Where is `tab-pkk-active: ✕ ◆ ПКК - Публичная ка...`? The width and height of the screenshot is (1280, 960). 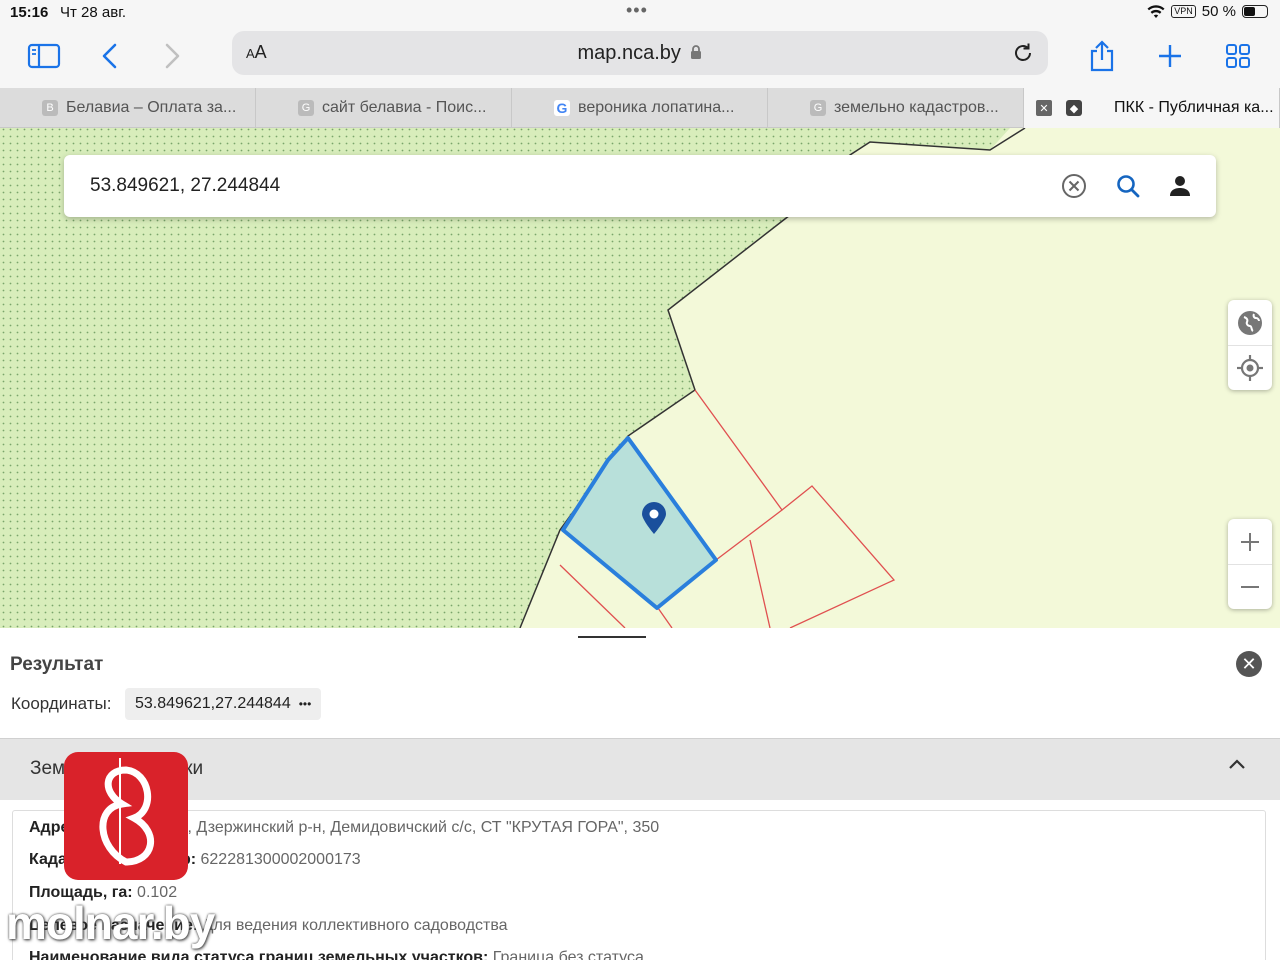
tab-pkk-active: ✕ ◆ ПКК - Публичная ка... is located at coordinates (1152, 108).